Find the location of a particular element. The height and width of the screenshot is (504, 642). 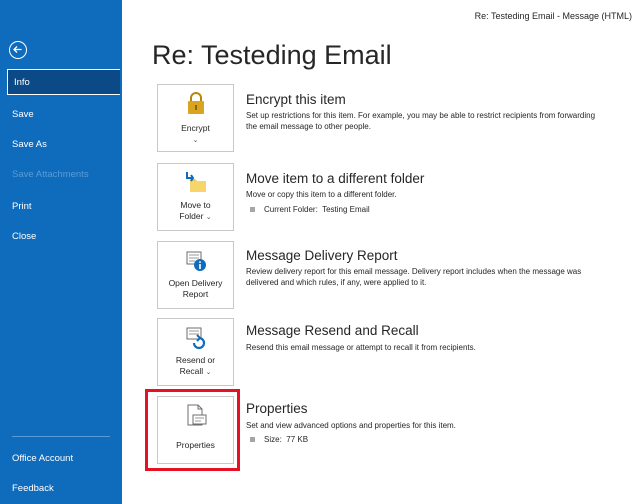

current-folder-label: Current Folder: is located at coordinates (291, 209).